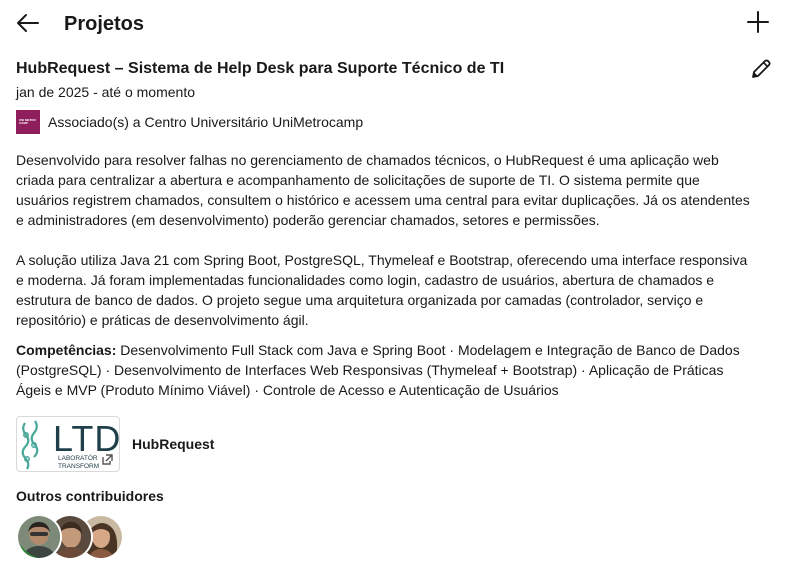 The height and width of the screenshot is (572, 788). I want to click on add-project-button, so click(758, 22).